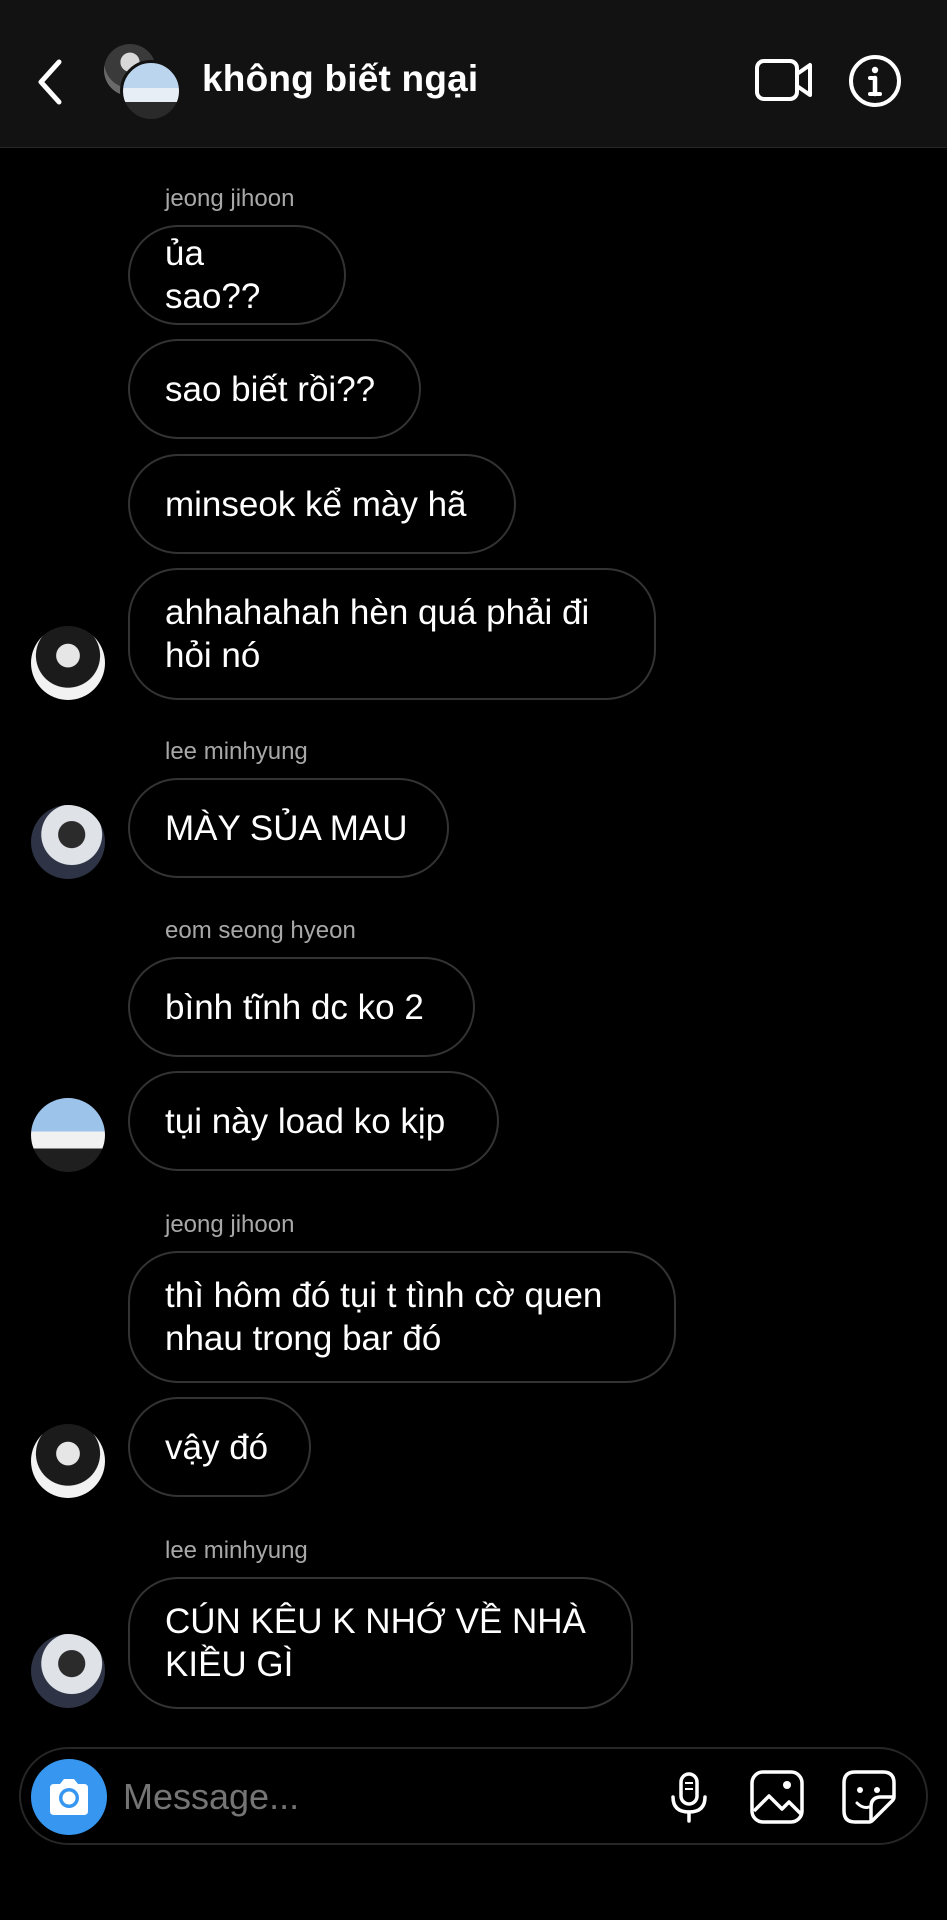 The height and width of the screenshot is (1920, 947). I want to click on message-bubble: bình tĩnh dc ko 2, so click(301, 1007).